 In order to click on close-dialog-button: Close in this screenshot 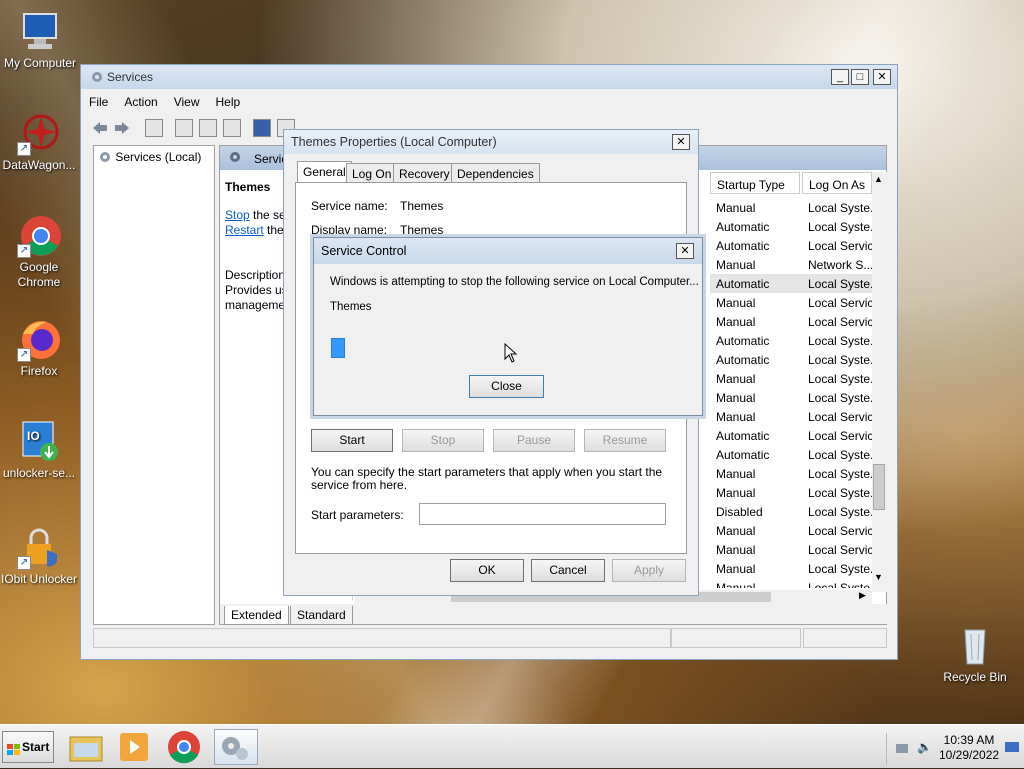, I will do `click(506, 386)`.